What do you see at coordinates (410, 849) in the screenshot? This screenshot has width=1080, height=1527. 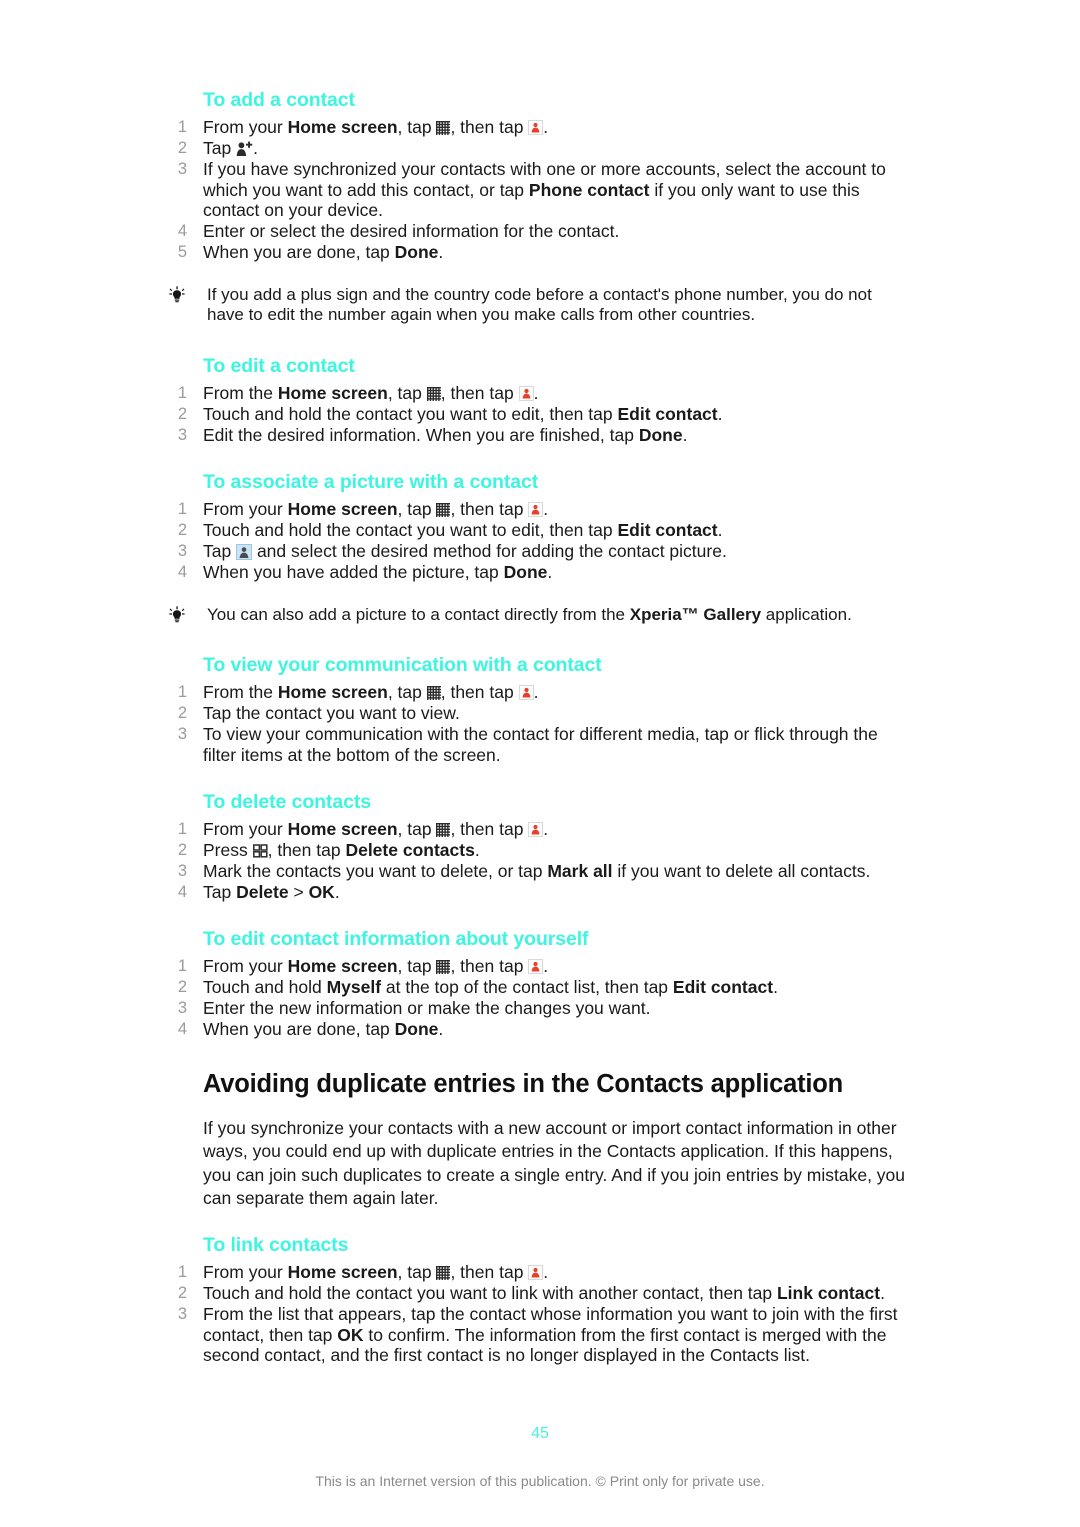 I see `step-text-bold: Delete contacts` at bounding box center [410, 849].